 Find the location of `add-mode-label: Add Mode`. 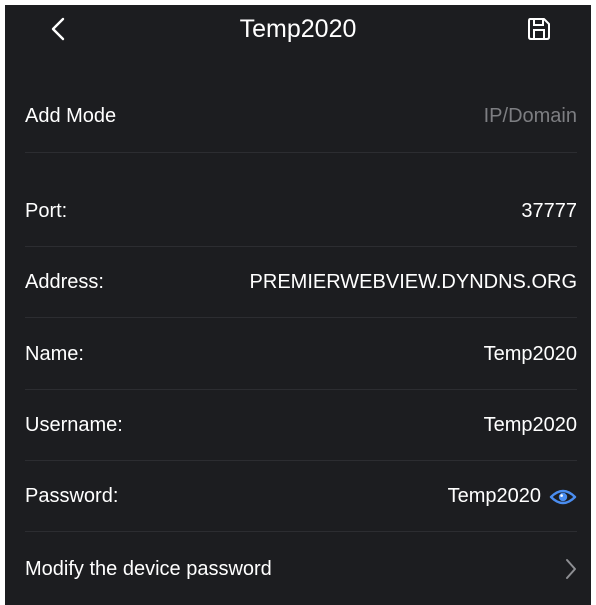

add-mode-label: Add Mode is located at coordinates (71, 116).